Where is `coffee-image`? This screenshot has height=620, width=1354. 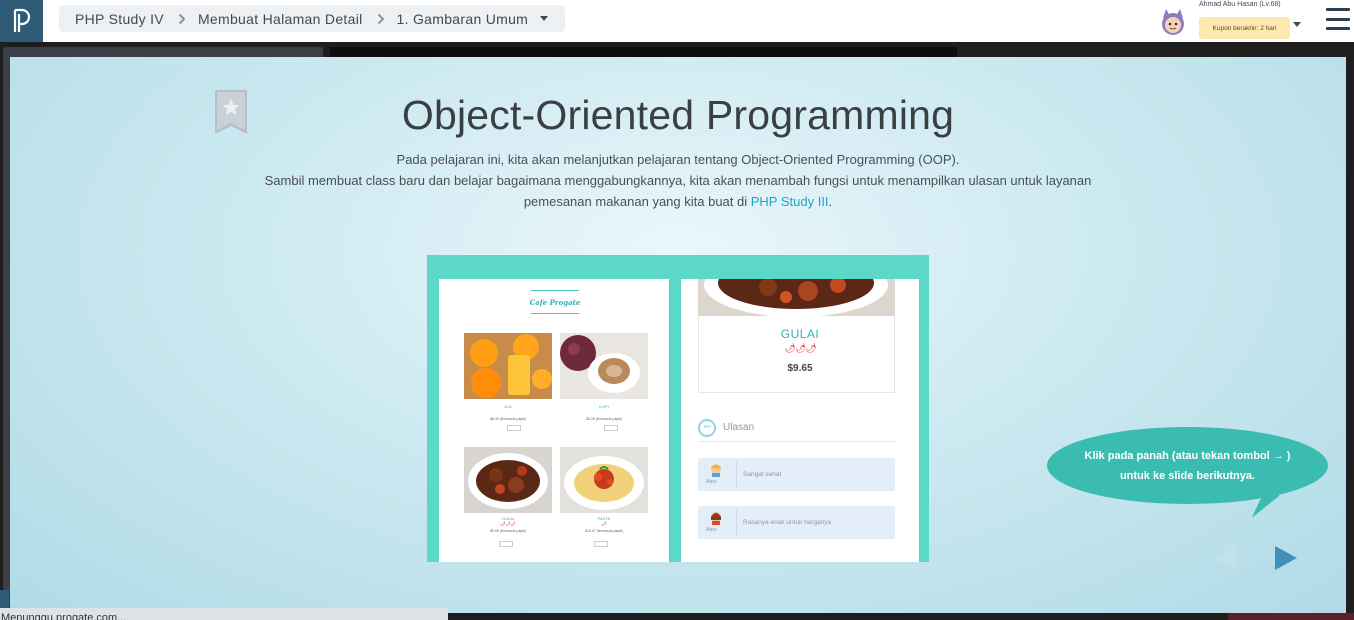 coffee-image is located at coordinates (604, 366).